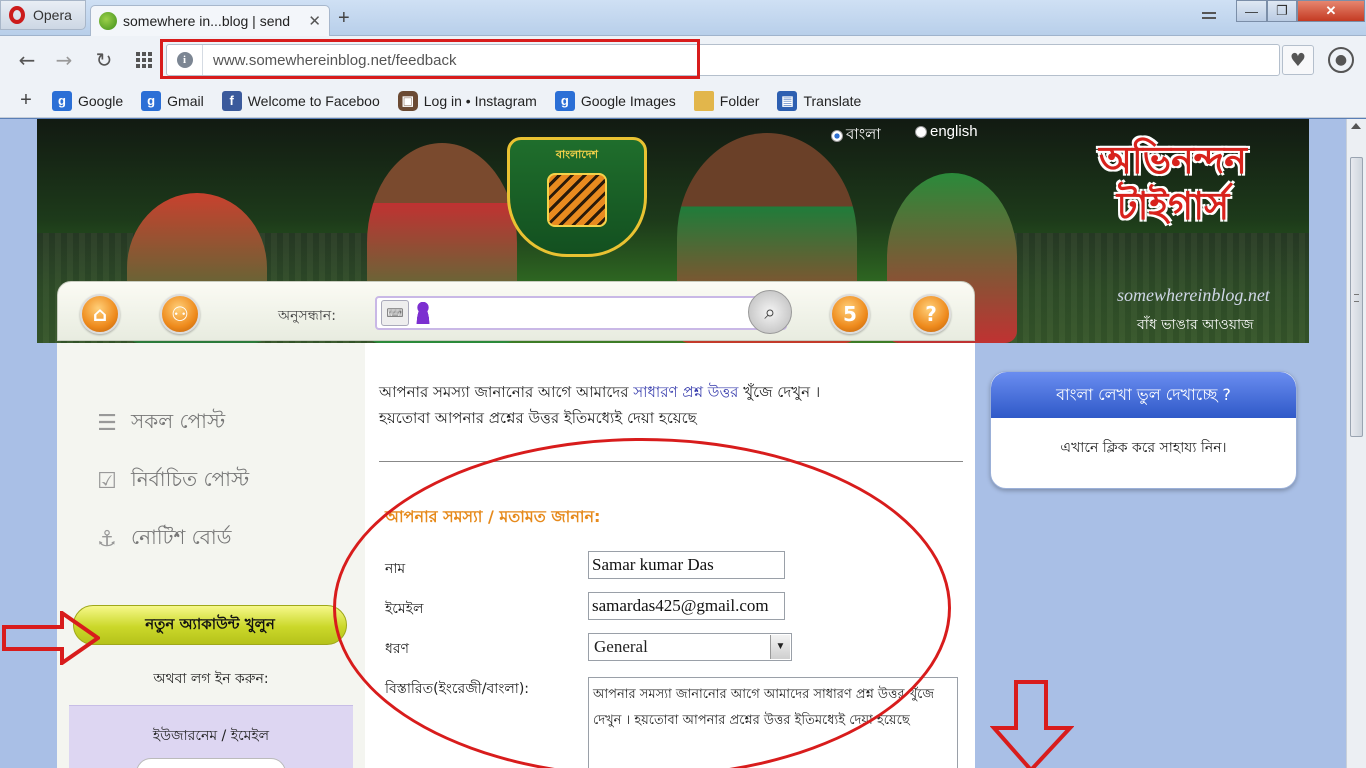  I want to click on scrollbar-thumb, so click(1356, 297).